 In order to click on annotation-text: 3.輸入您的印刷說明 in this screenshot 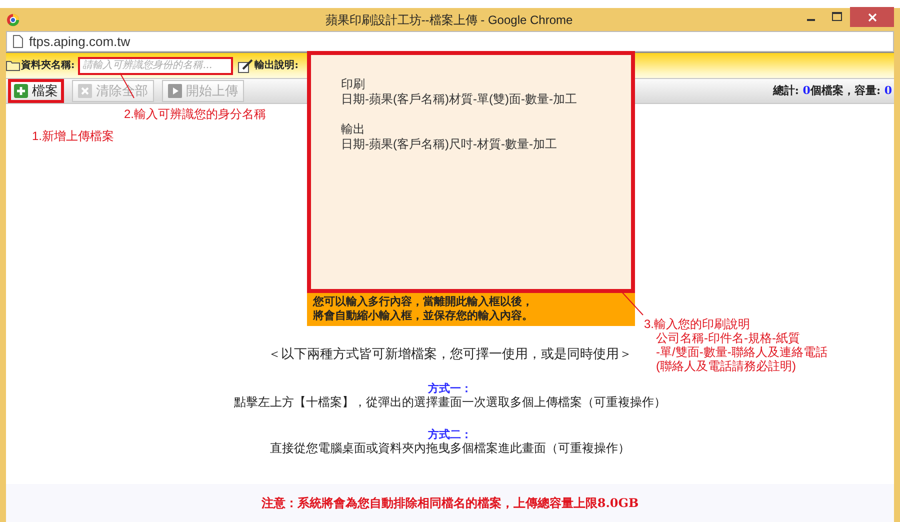, I will do `click(698, 324)`.